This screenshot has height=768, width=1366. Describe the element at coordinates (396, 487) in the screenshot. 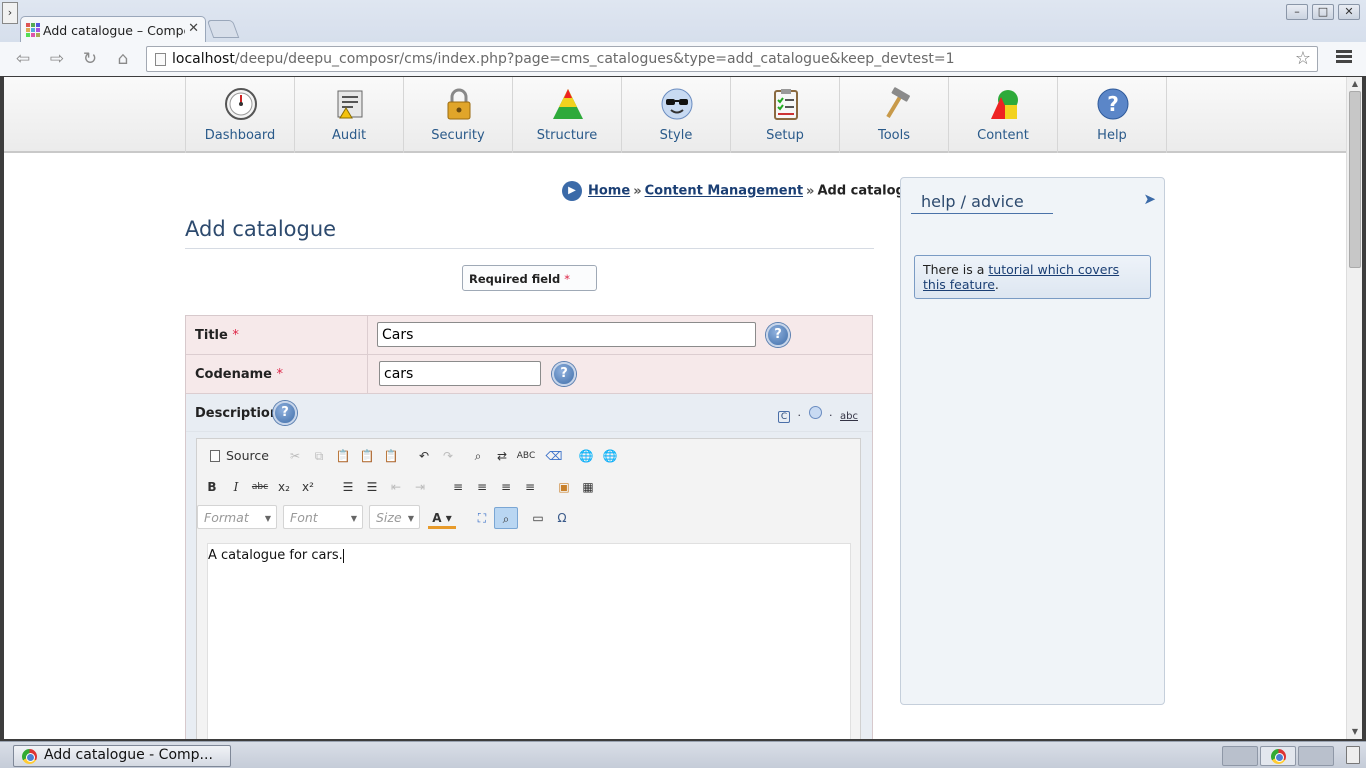

I see `outdent-icon: ⇤` at that location.